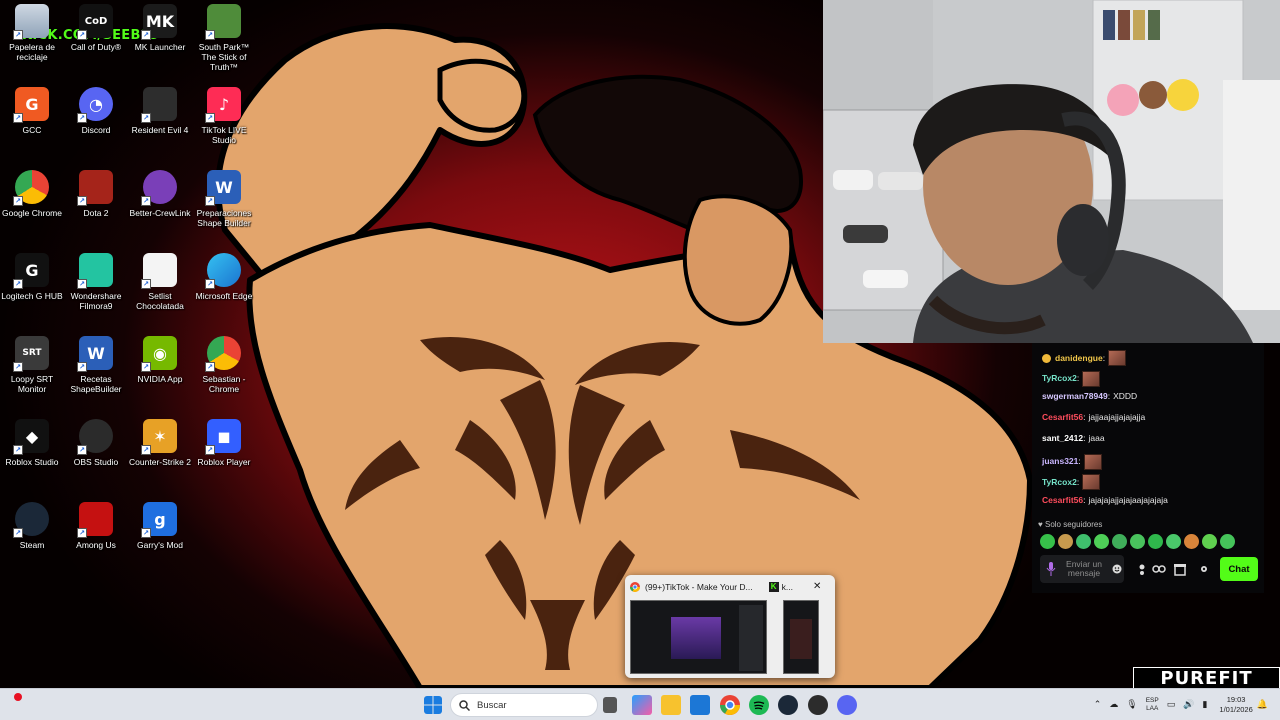 This screenshot has height=720, width=1280. I want to click on battery-icon: ▮, so click(1204, 705).